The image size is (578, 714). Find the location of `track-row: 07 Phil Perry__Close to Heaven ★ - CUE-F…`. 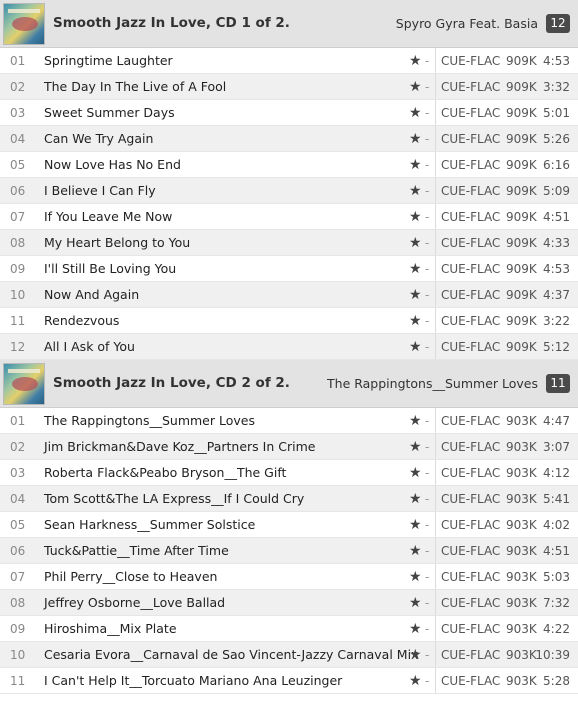

track-row: 07 Phil Perry__Close to Heaven ★ - CUE-F… is located at coordinates (289, 577).